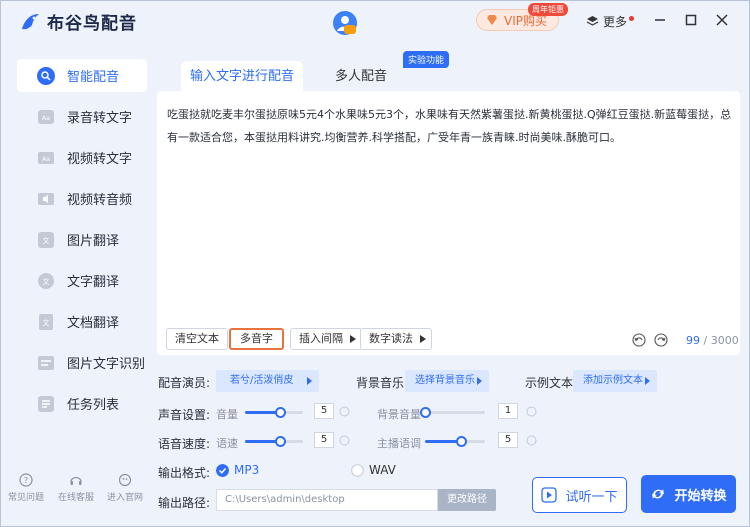 The image size is (750, 527). What do you see at coordinates (396, 339) in the screenshot?
I see `number-reading-button: 数字读法` at bounding box center [396, 339].